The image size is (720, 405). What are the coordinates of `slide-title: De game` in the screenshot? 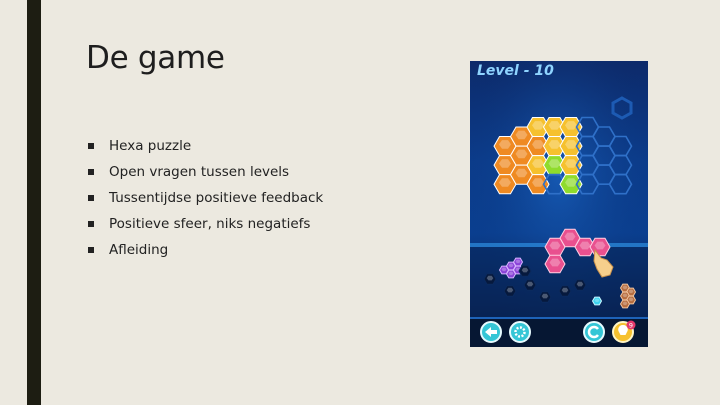 It's located at (155, 58).